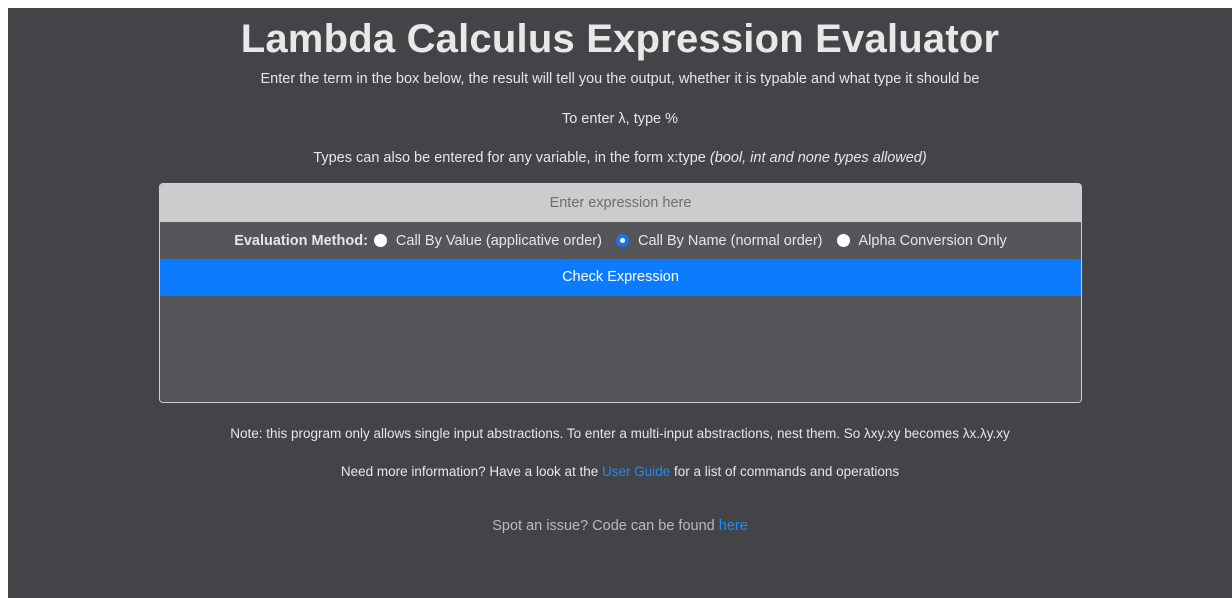 The width and height of the screenshot is (1232, 598). I want to click on radio-alpha-conversion-label: Alpha Conversion Only, so click(932, 240).